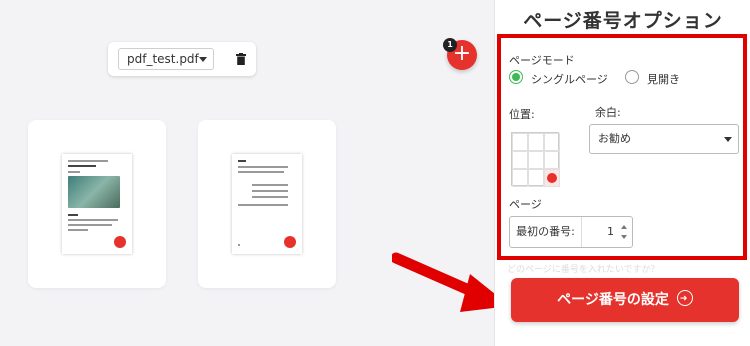 This screenshot has height=346, width=750. What do you see at coordinates (552, 142) in the screenshot?
I see `position-top-right` at bounding box center [552, 142].